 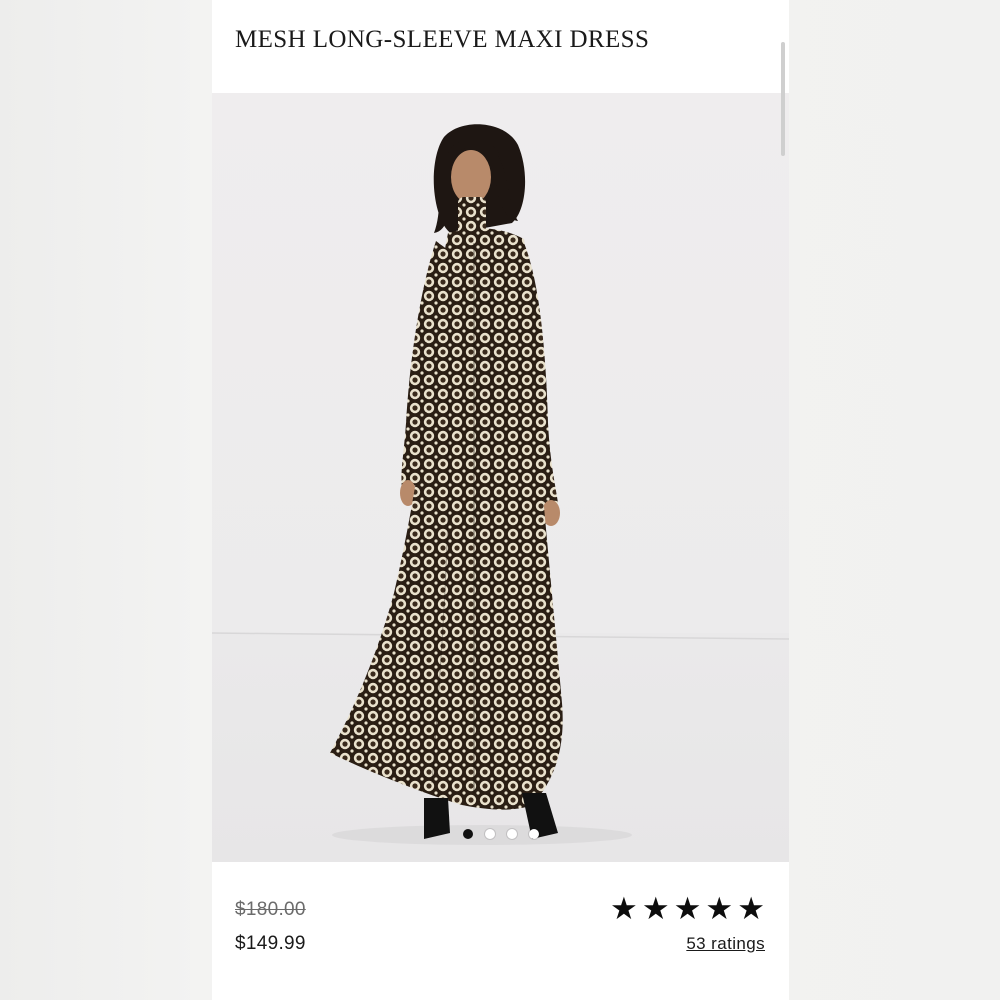 I want to click on gallery-pagination, so click(x=500, y=836).